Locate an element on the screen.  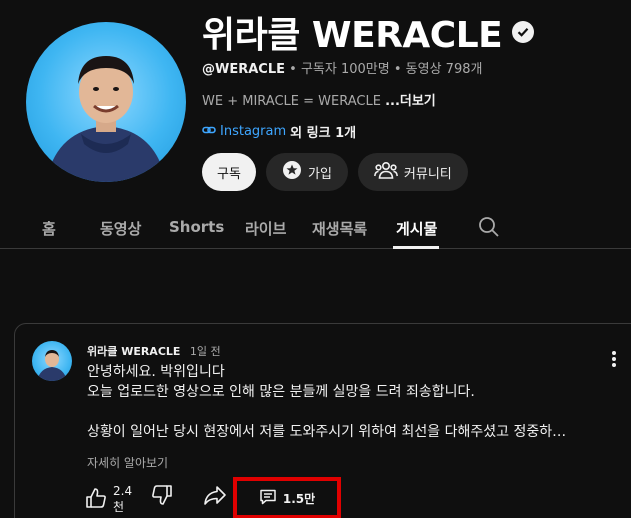
post-author-avatar is located at coordinates (52, 361).